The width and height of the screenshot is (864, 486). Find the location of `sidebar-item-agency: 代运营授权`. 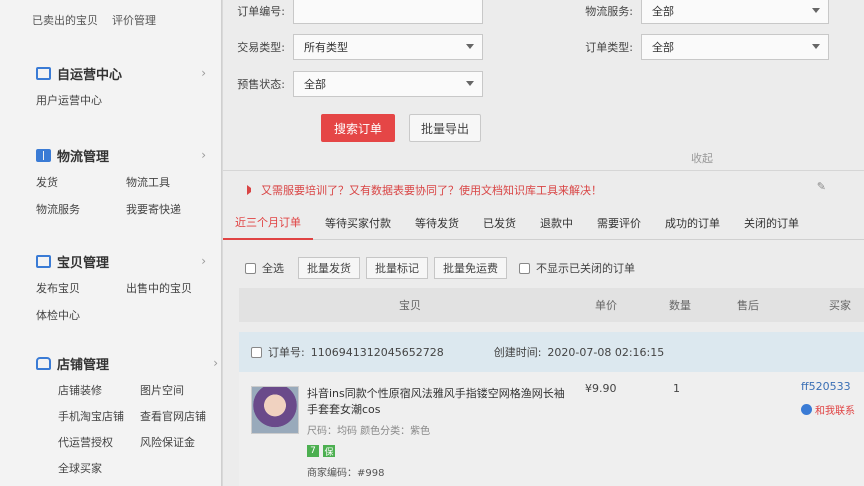

sidebar-item-agency: 代运营授权 is located at coordinates (99, 442).